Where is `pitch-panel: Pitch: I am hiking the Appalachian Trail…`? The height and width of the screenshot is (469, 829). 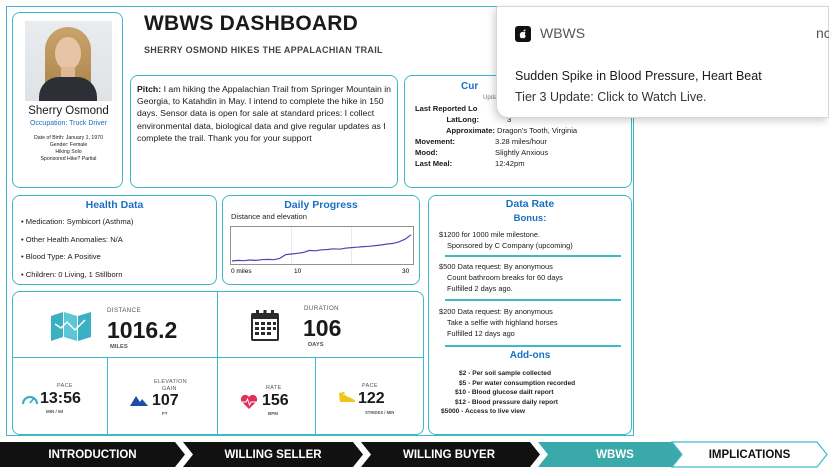 pitch-panel: Pitch: I am hiking the Appalachian Trail… is located at coordinates (264, 131).